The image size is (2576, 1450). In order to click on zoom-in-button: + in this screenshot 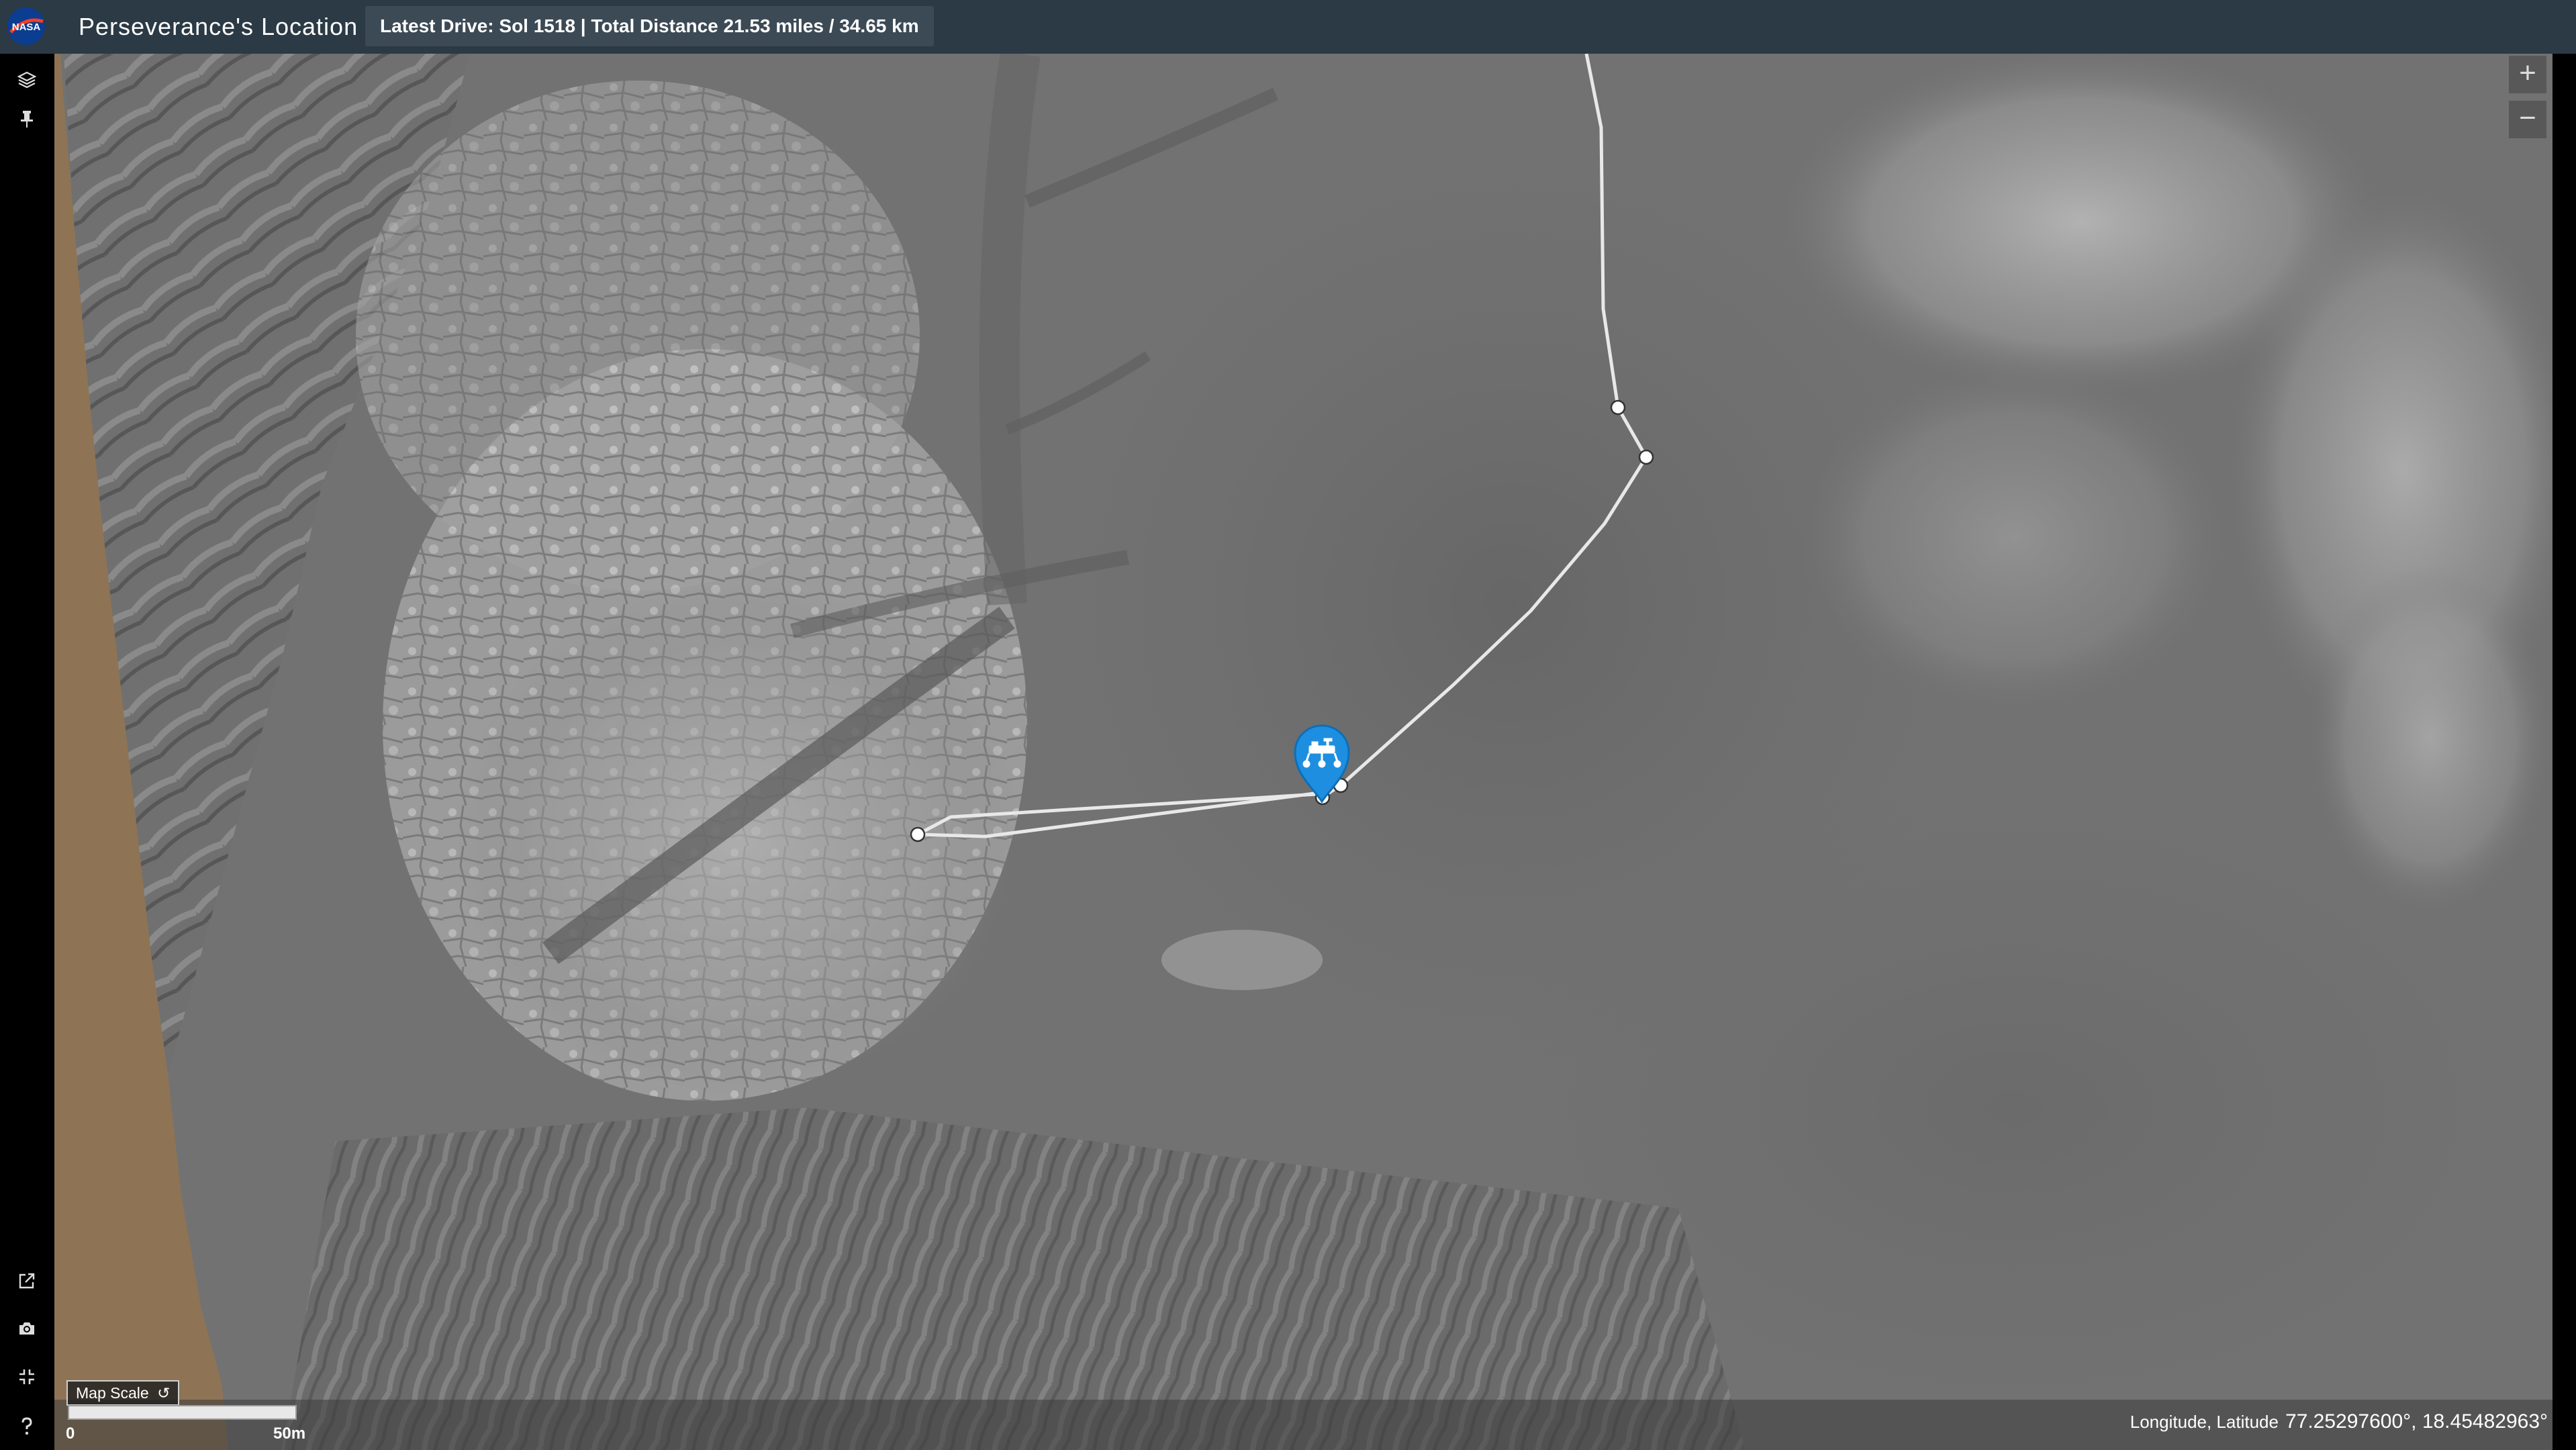, I will do `click(2527, 74)`.